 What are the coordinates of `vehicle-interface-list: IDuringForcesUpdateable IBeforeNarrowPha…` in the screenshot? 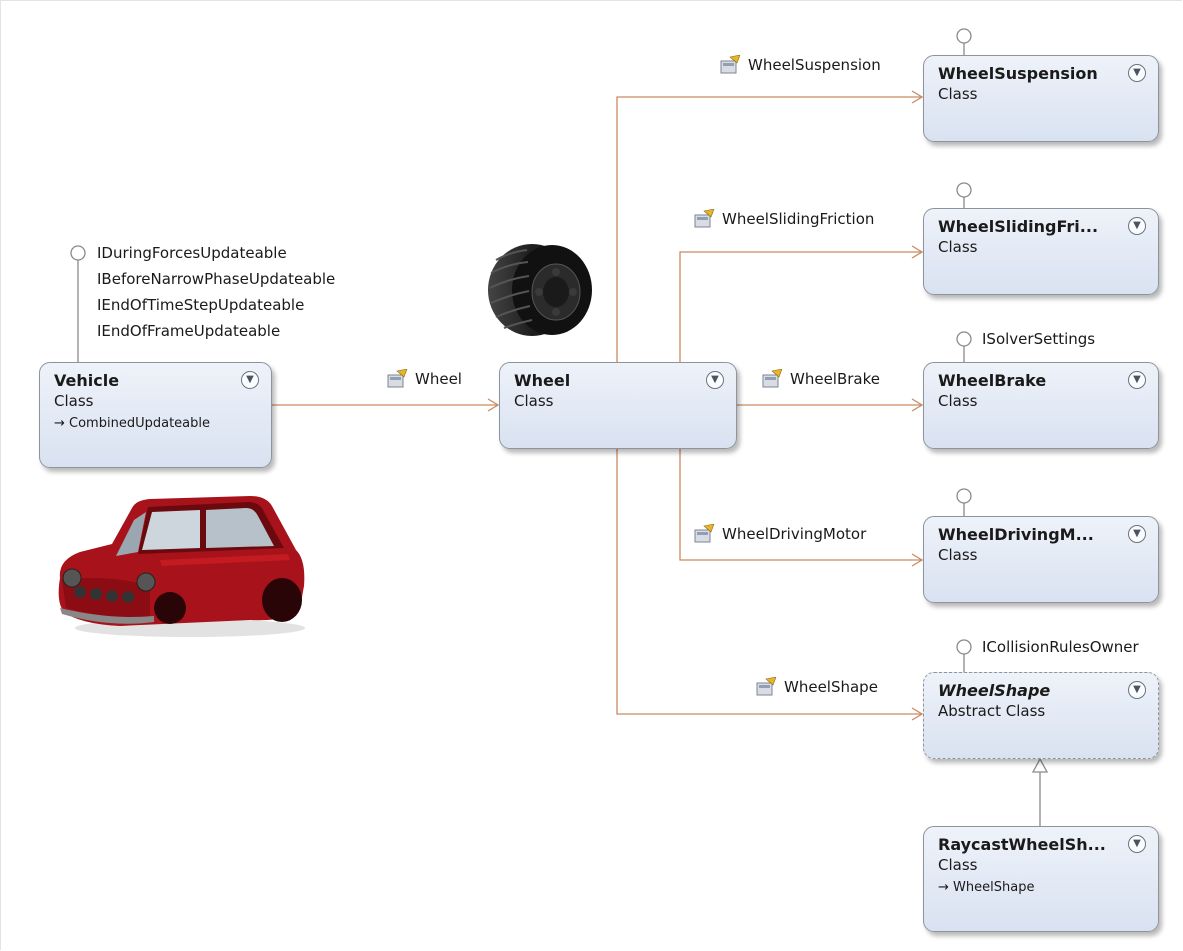 It's located at (216, 292).